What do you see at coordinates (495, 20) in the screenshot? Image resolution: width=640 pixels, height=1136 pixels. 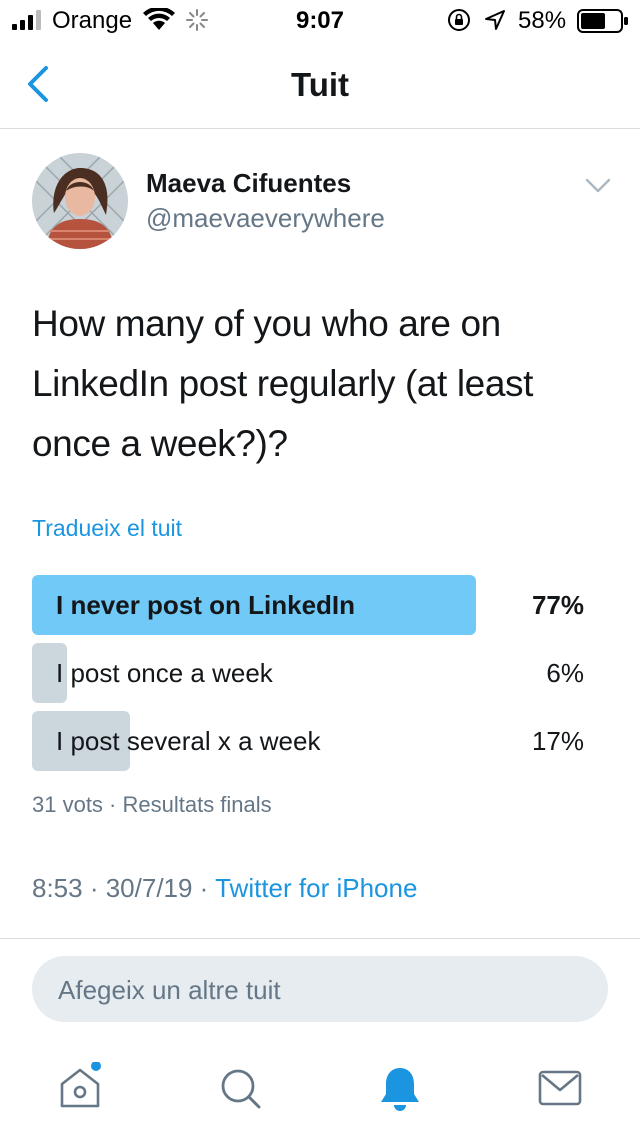 I see `location-icon` at bounding box center [495, 20].